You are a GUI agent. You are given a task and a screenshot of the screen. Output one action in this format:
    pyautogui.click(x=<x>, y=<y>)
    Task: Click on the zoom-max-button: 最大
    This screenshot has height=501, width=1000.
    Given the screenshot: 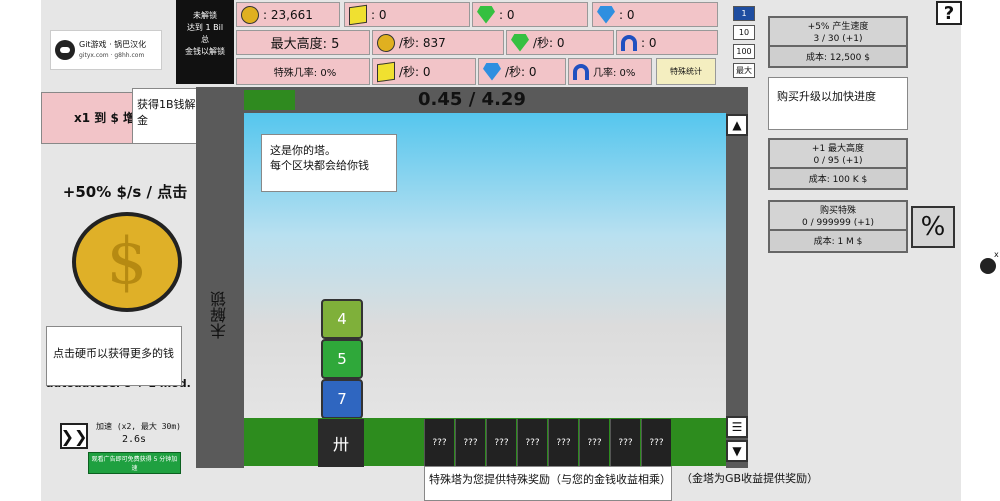 What is the action you would take?
    pyautogui.click(x=744, y=70)
    